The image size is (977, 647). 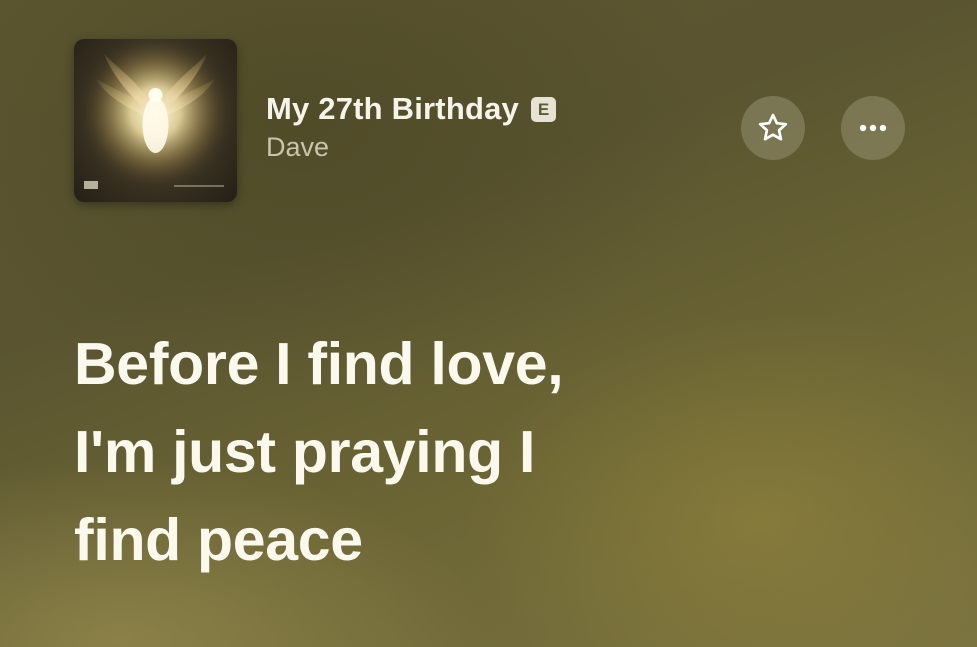 What do you see at coordinates (504, 364) in the screenshot?
I see `lyric-line: Before I find love,` at bounding box center [504, 364].